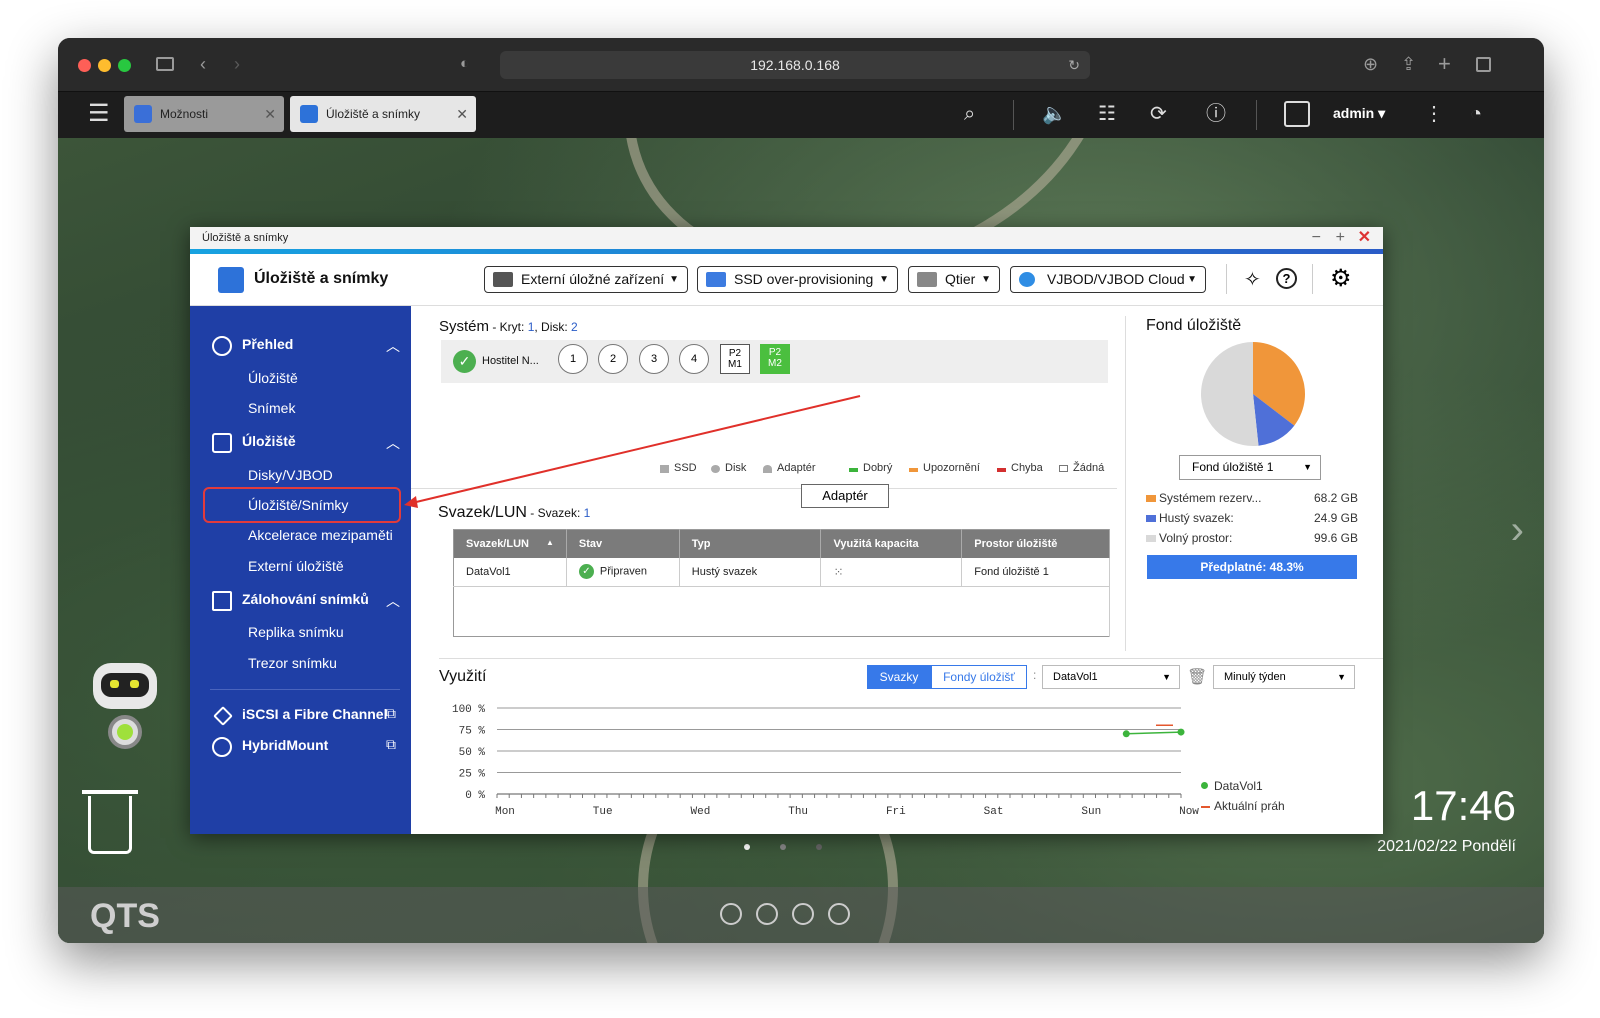 This screenshot has height=1018, width=1600. What do you see at coordinates (586, 572) in the screenshot?
I see `check-icon: ✓` at bounding box center [586, 572].